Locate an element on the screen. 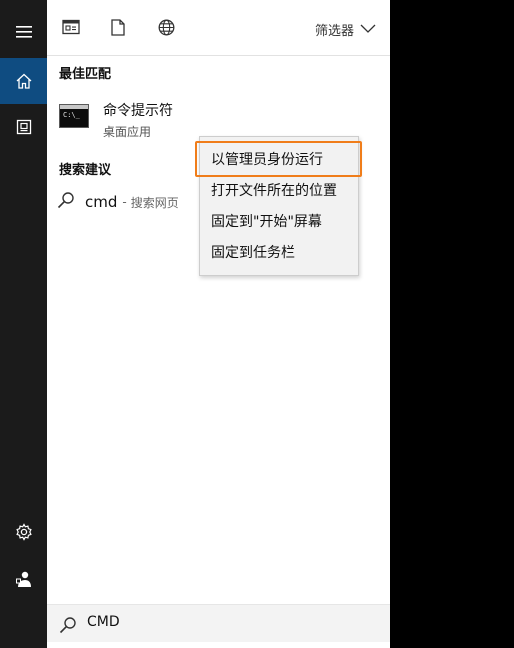 Image resolution: width=514 pixels, height=648 pixels. menu-item-open-file-location: 打开文件所在的位置 is located at coordinates (274, 191).